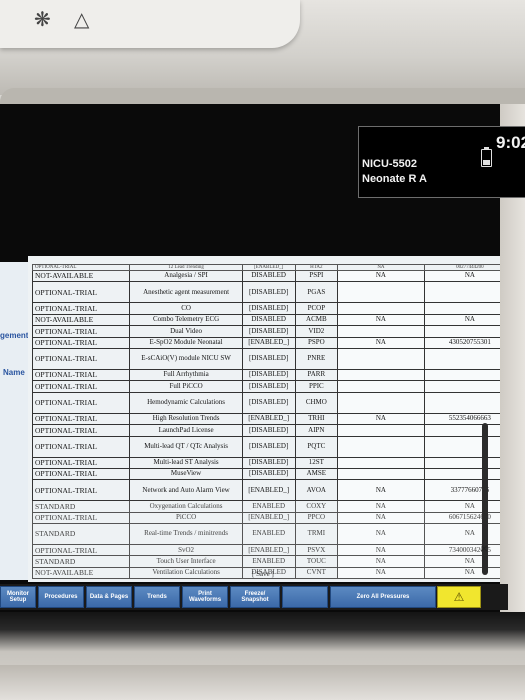 The image size is (525, 700). I want to click on code-cell: CHMO, so click(316, 402).